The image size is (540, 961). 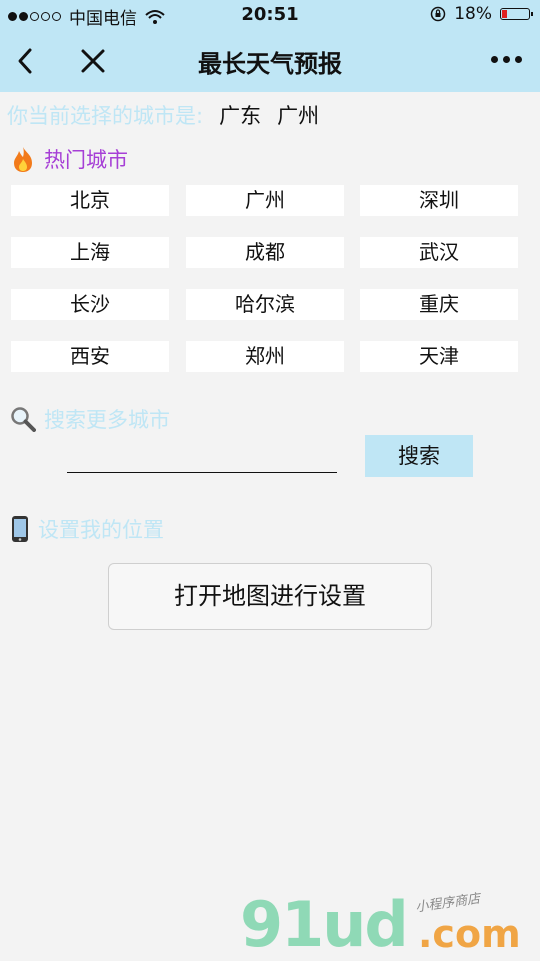 I want to click on hot-cities-header: 热门城市, so click(x=69, y=159).